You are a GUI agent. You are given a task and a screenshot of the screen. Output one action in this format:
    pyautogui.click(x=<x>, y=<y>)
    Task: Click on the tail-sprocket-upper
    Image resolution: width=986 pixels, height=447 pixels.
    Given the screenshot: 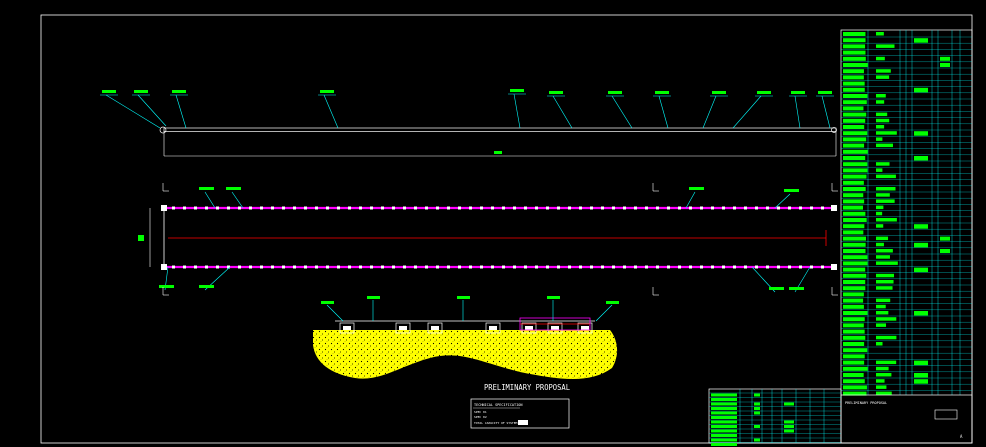 What is the action you would take?
    pyautogui.click(x=164, y=208)
    